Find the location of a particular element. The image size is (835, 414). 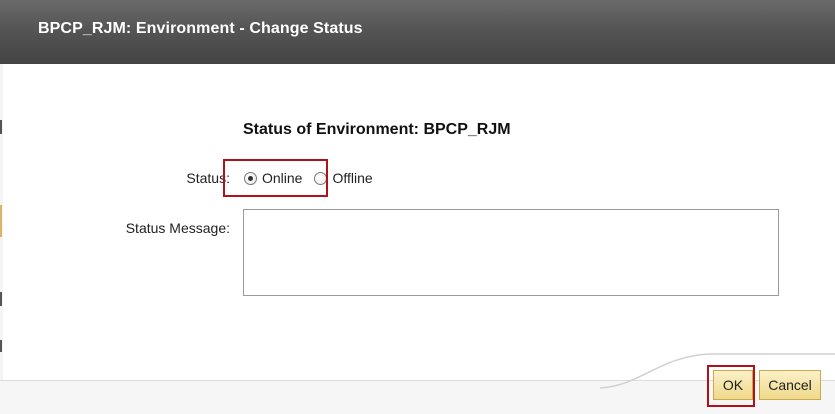

background-page-edge is located at coordinates (1, 238).